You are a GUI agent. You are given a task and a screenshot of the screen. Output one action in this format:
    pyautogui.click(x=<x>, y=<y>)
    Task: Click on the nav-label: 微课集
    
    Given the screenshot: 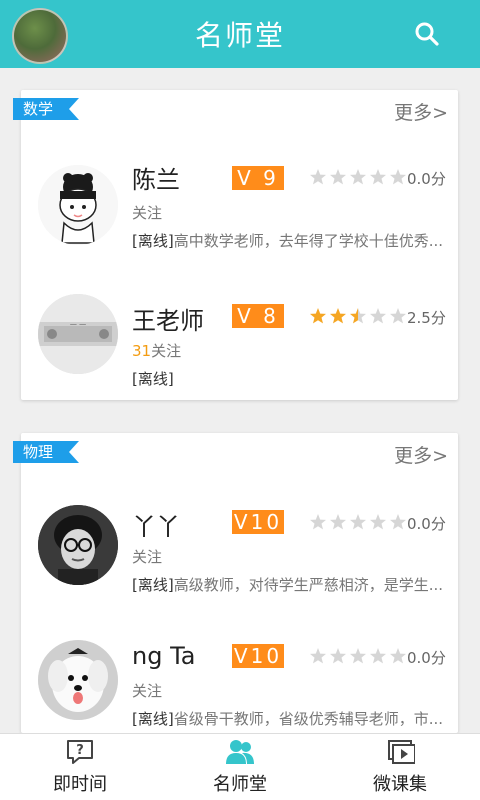 What is the action you would take?
    pyautogui.click(x=400, y=784)
    